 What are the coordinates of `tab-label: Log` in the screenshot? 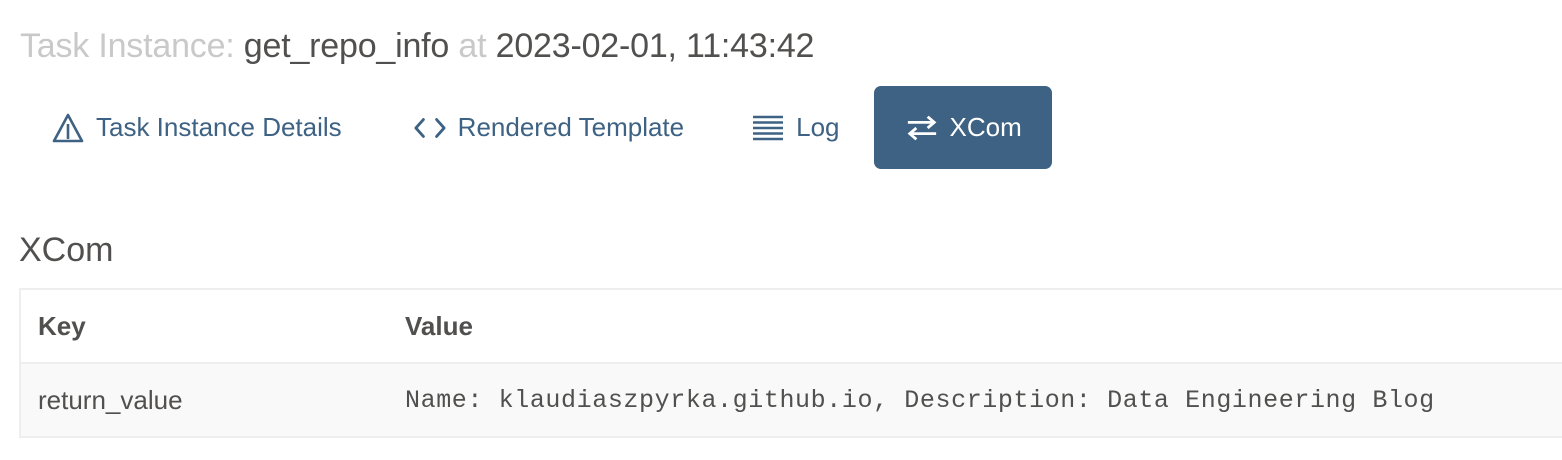 It's located at (818, 127).